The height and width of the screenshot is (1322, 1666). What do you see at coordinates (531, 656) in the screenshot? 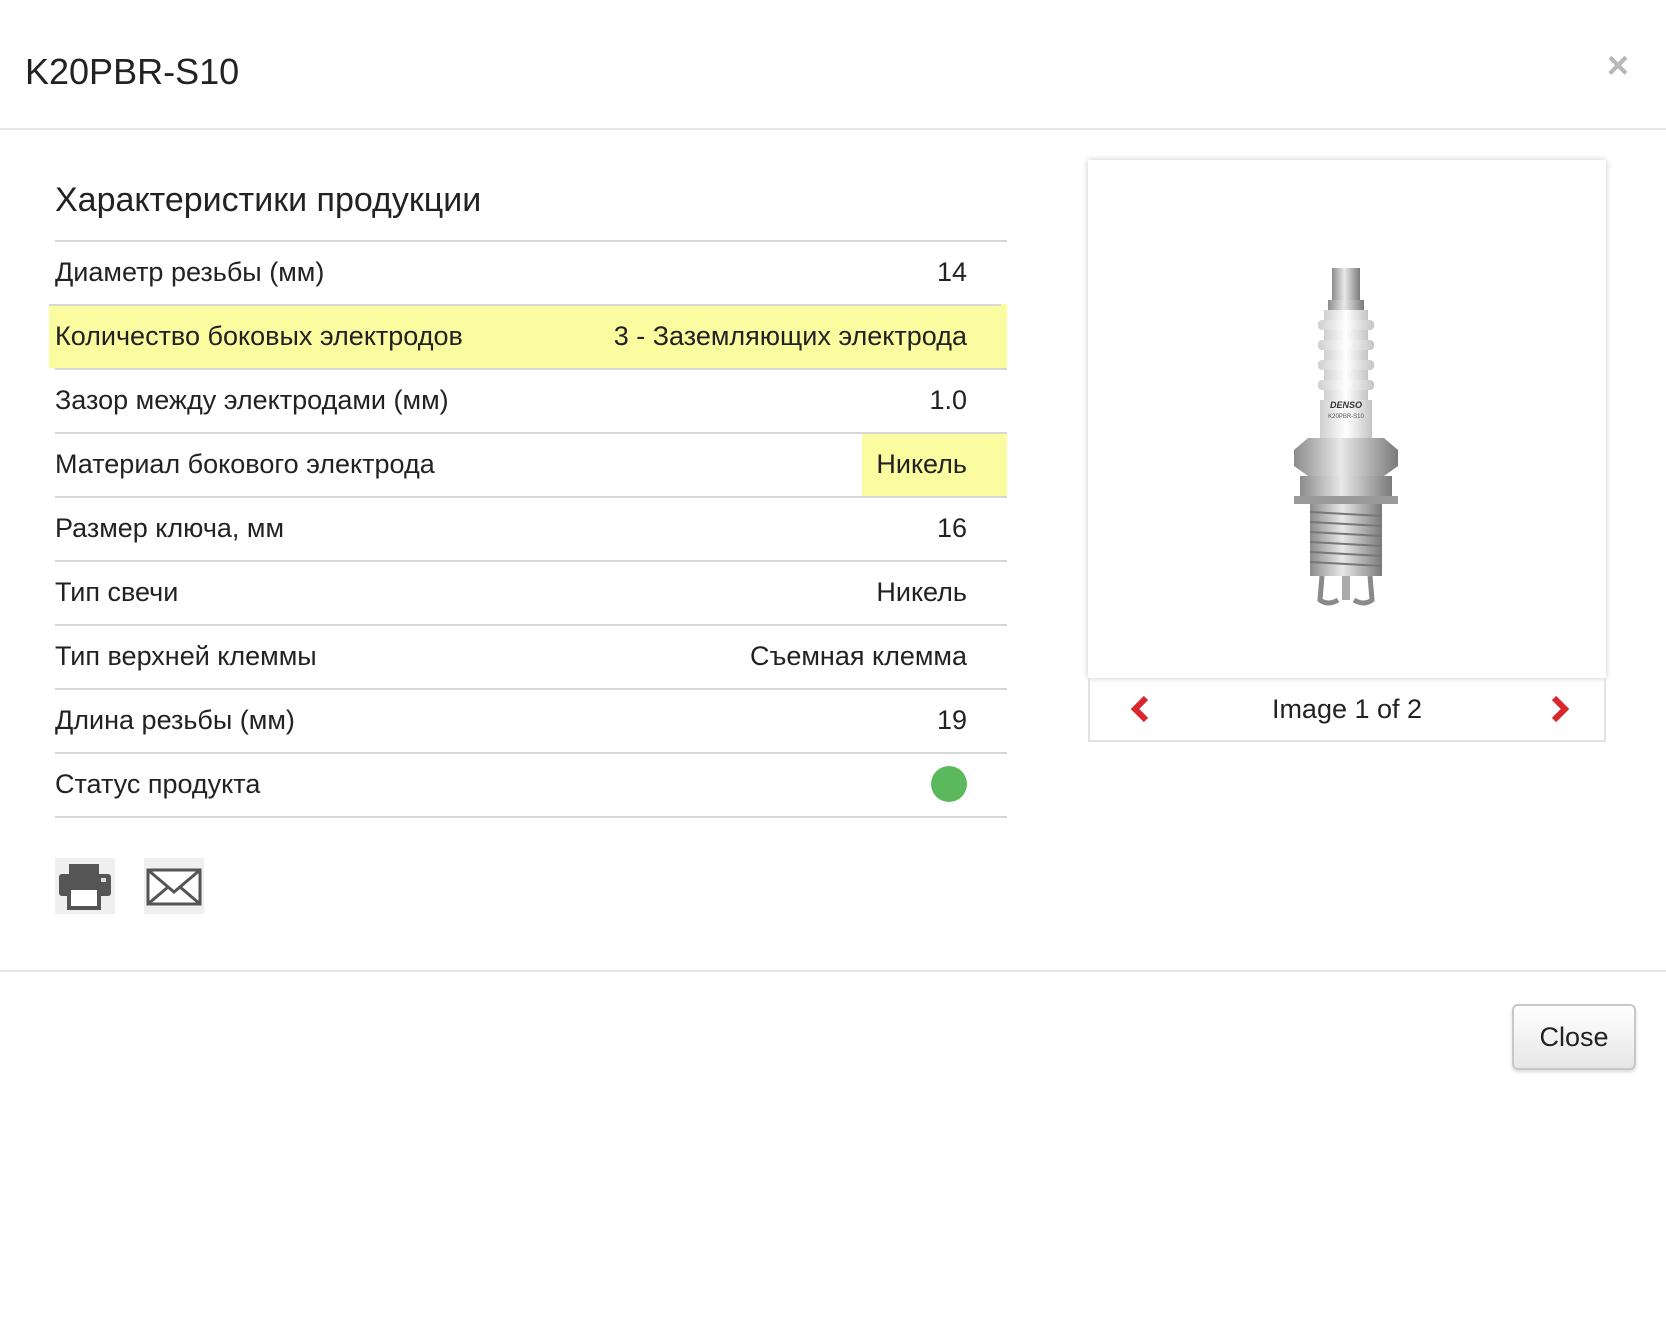
I see `spec-row: Тип верхней клеммы Съемная клемма` at bounding box center [531, 656].